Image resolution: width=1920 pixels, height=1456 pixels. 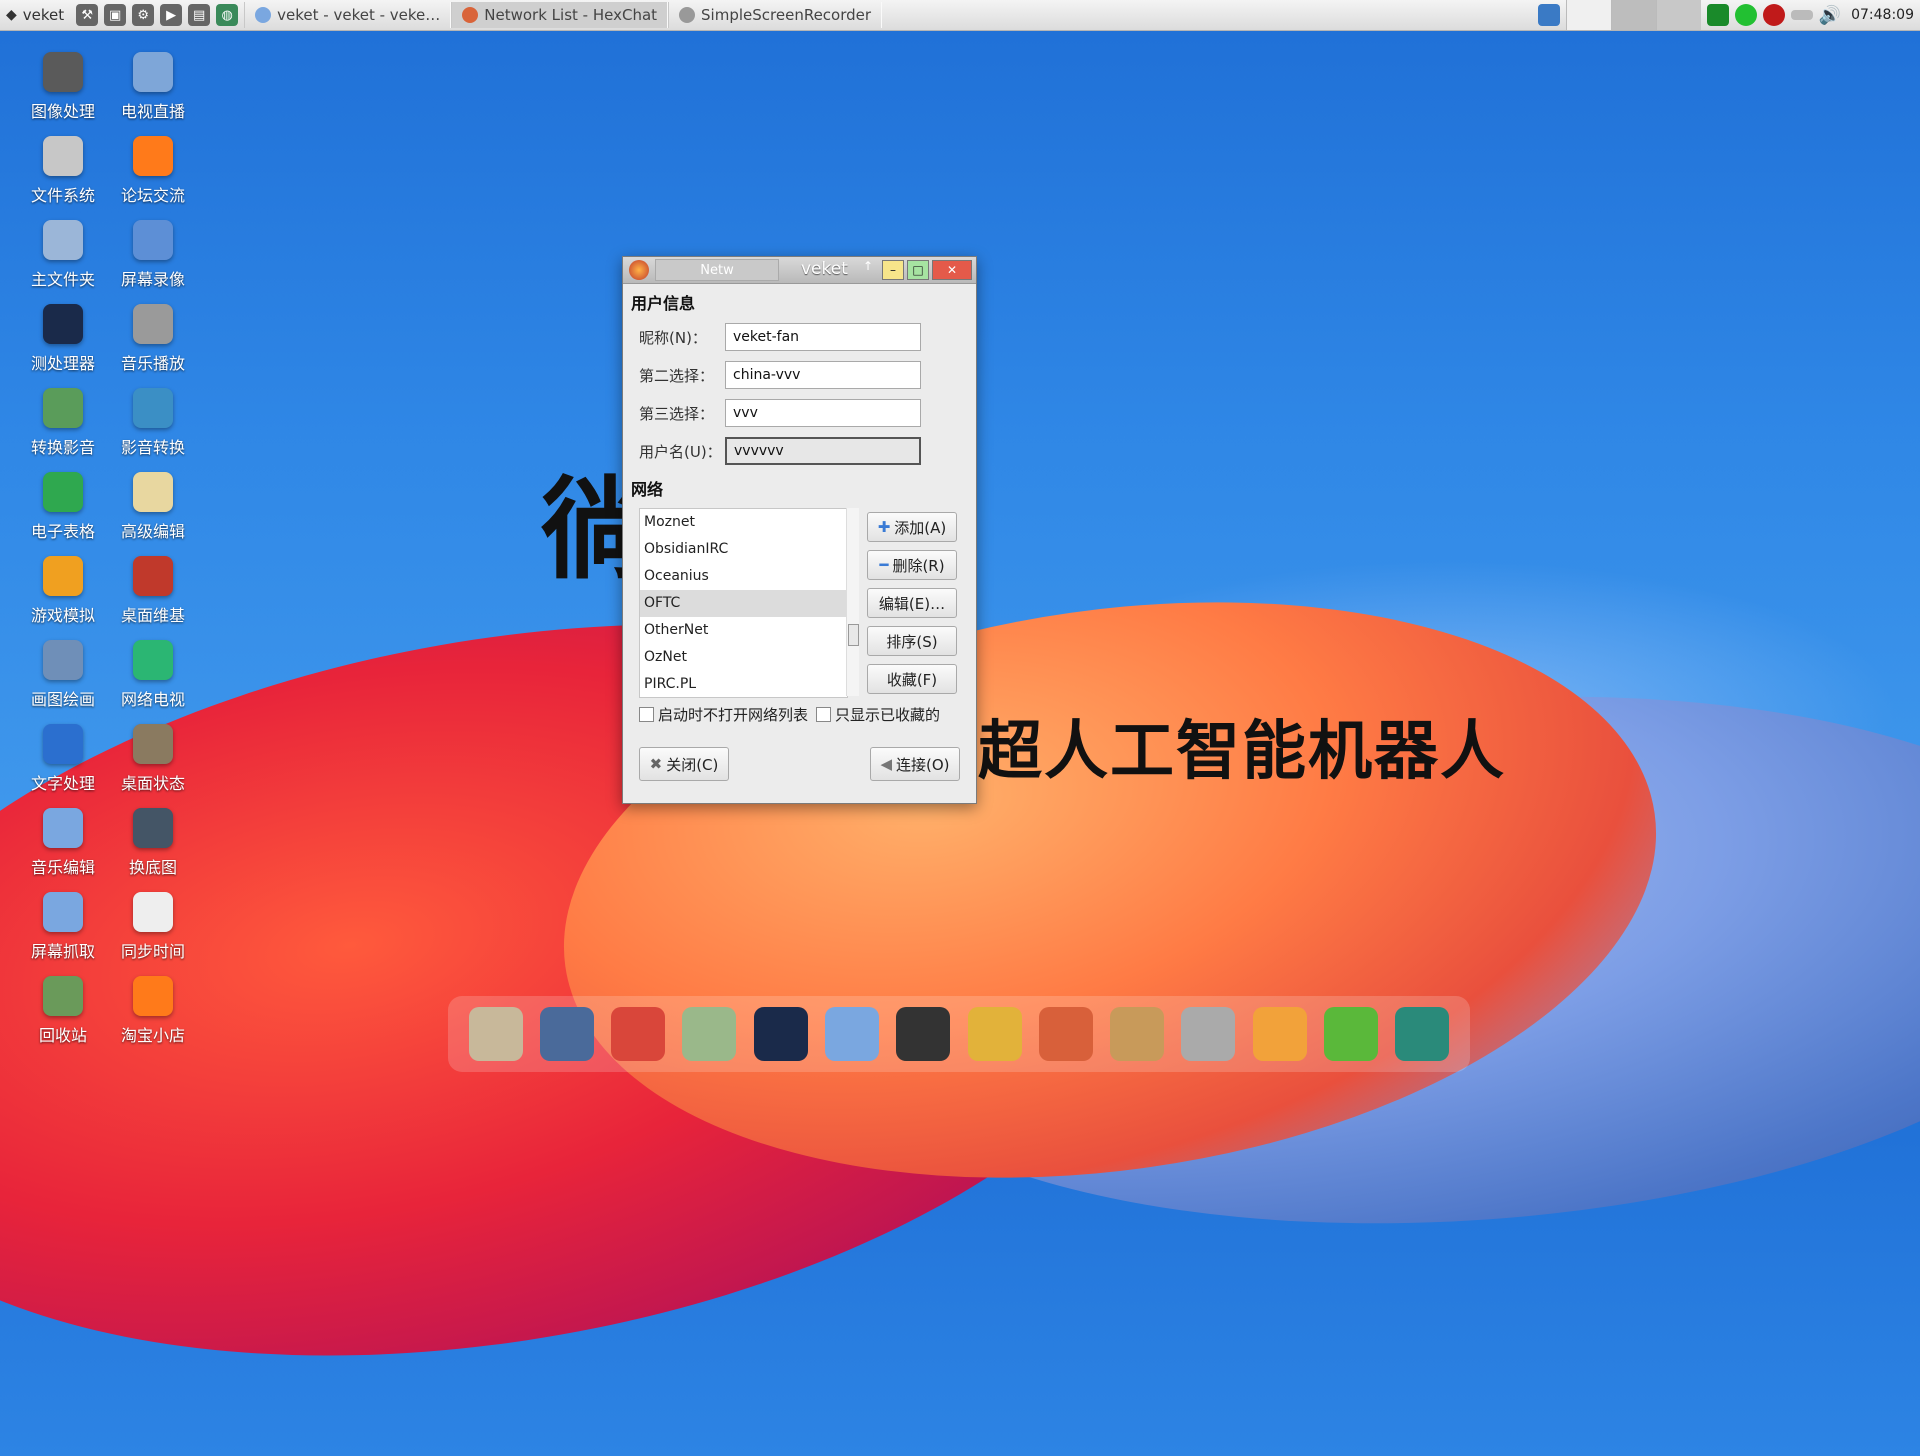 I want to click on desktop-icon: 画图绘画, so click(x=63, y=682).